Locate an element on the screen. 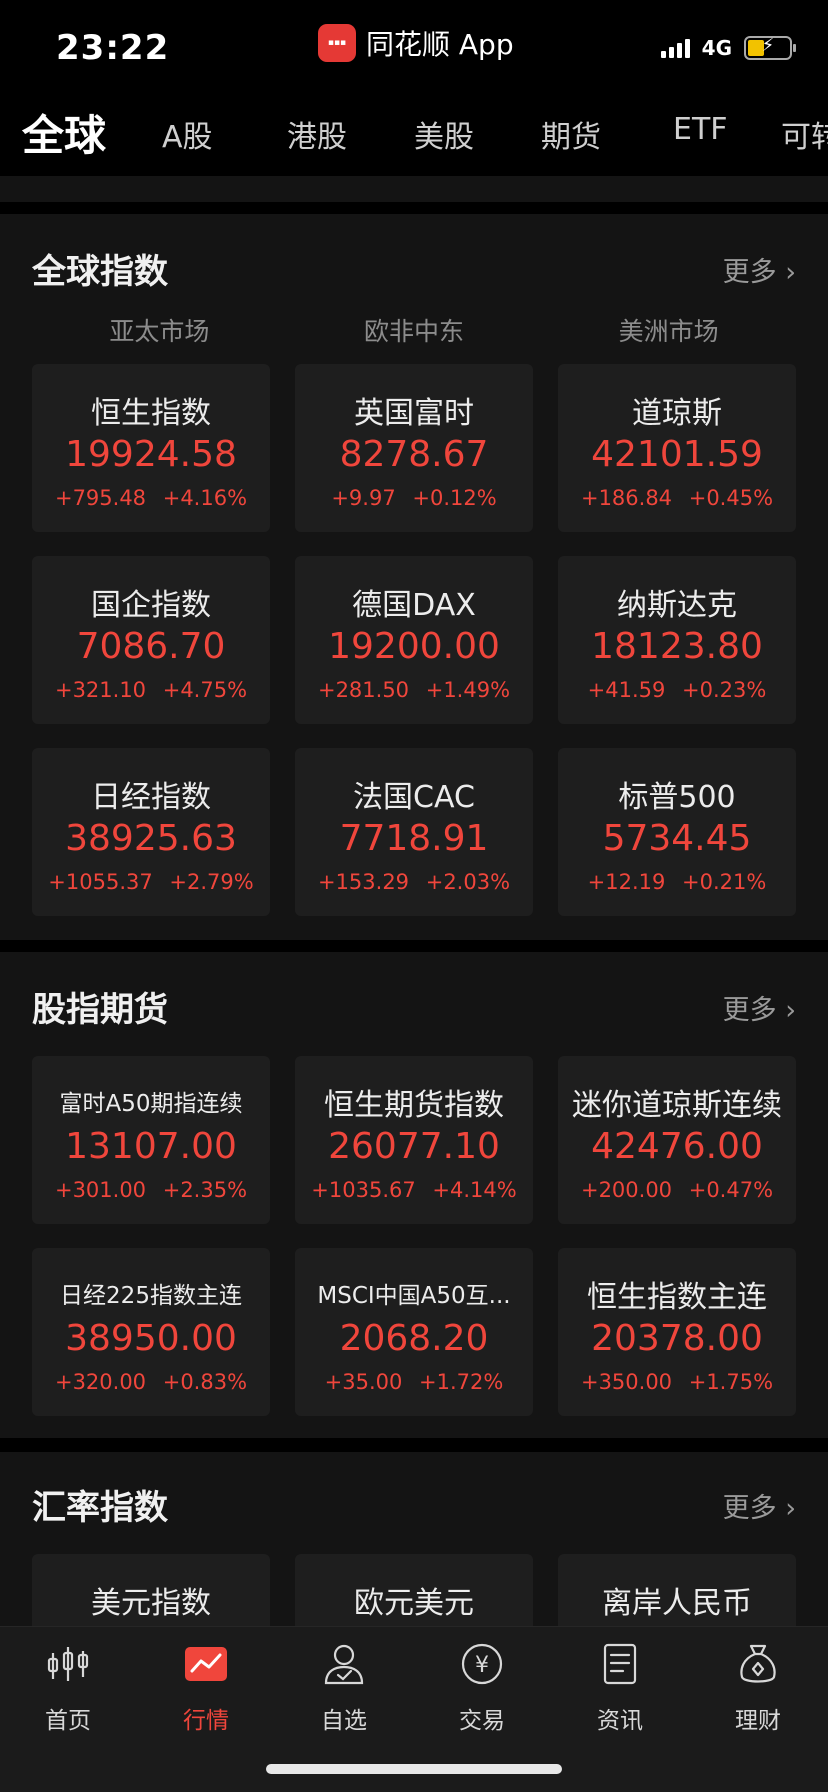  quote-card: 离岸人民币 is located at coordinates (677, 1594).